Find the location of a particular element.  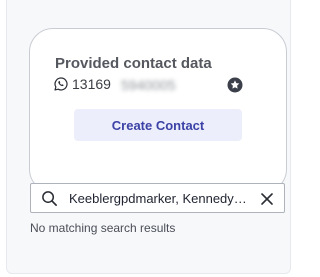

star-icon is located at coordinates (235, 85).